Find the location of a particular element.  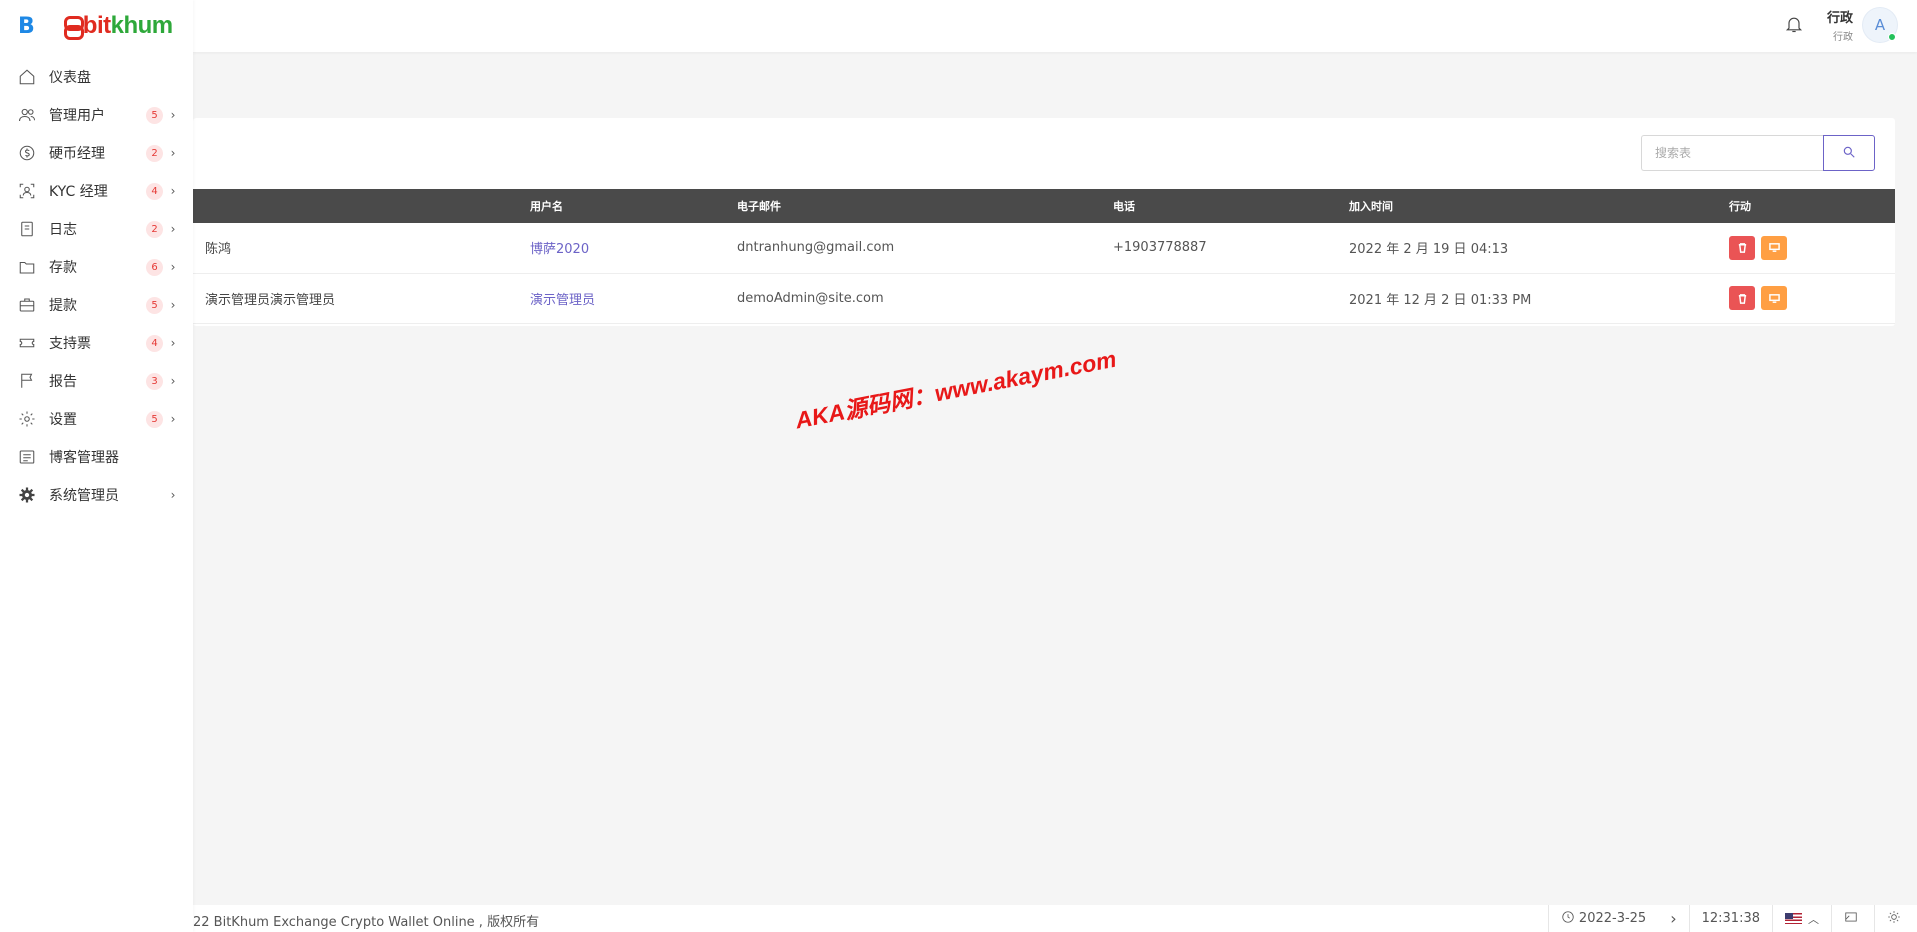

notebook-icon is located at coordinates (27, 229).